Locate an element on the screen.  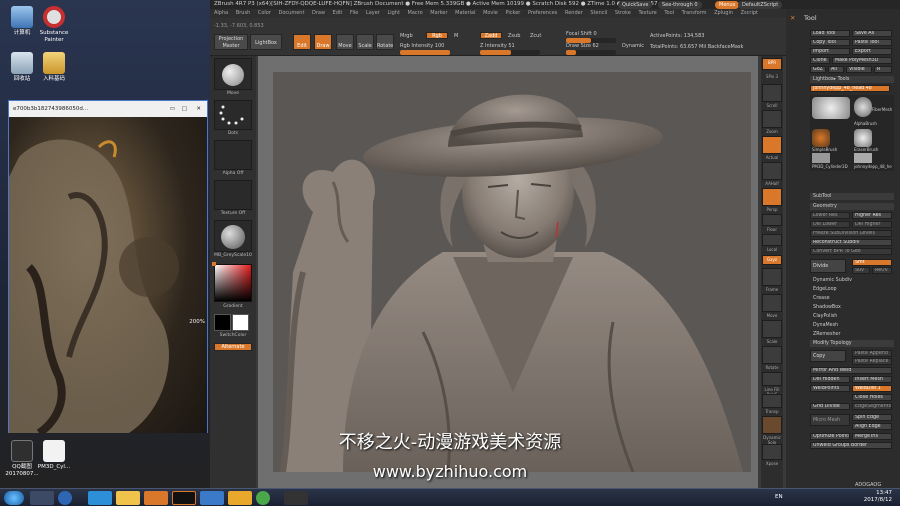
menu-light: Light is located at coordinates (393, 13).